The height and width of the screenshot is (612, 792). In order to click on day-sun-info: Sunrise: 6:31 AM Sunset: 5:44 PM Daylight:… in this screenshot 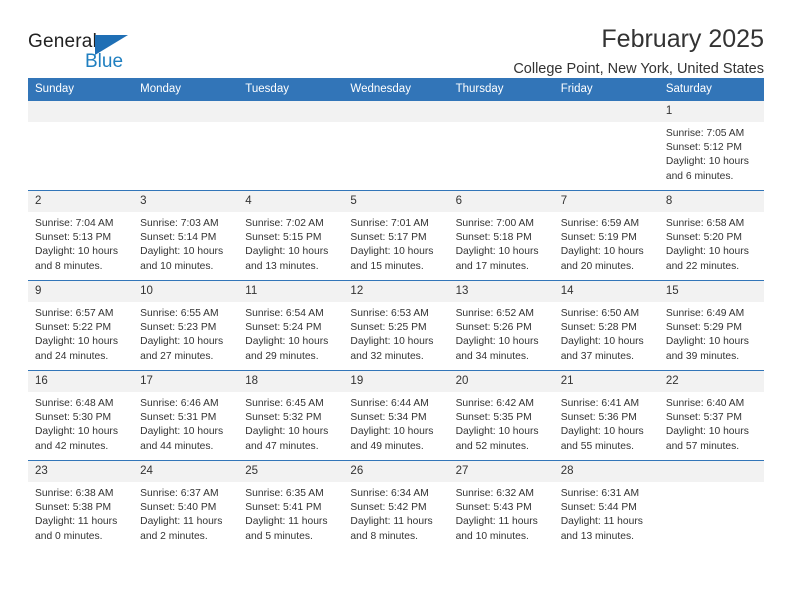, I will do `click(606, 513)`.